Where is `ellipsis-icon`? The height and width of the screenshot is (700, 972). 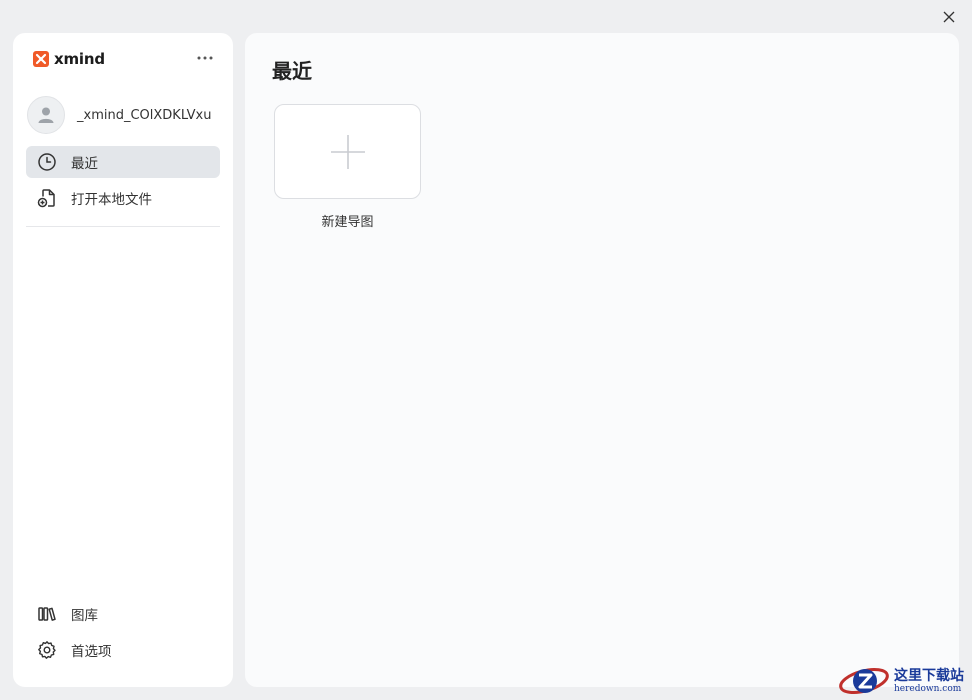 ellipsis-icon is located at coordinates (205, 58).